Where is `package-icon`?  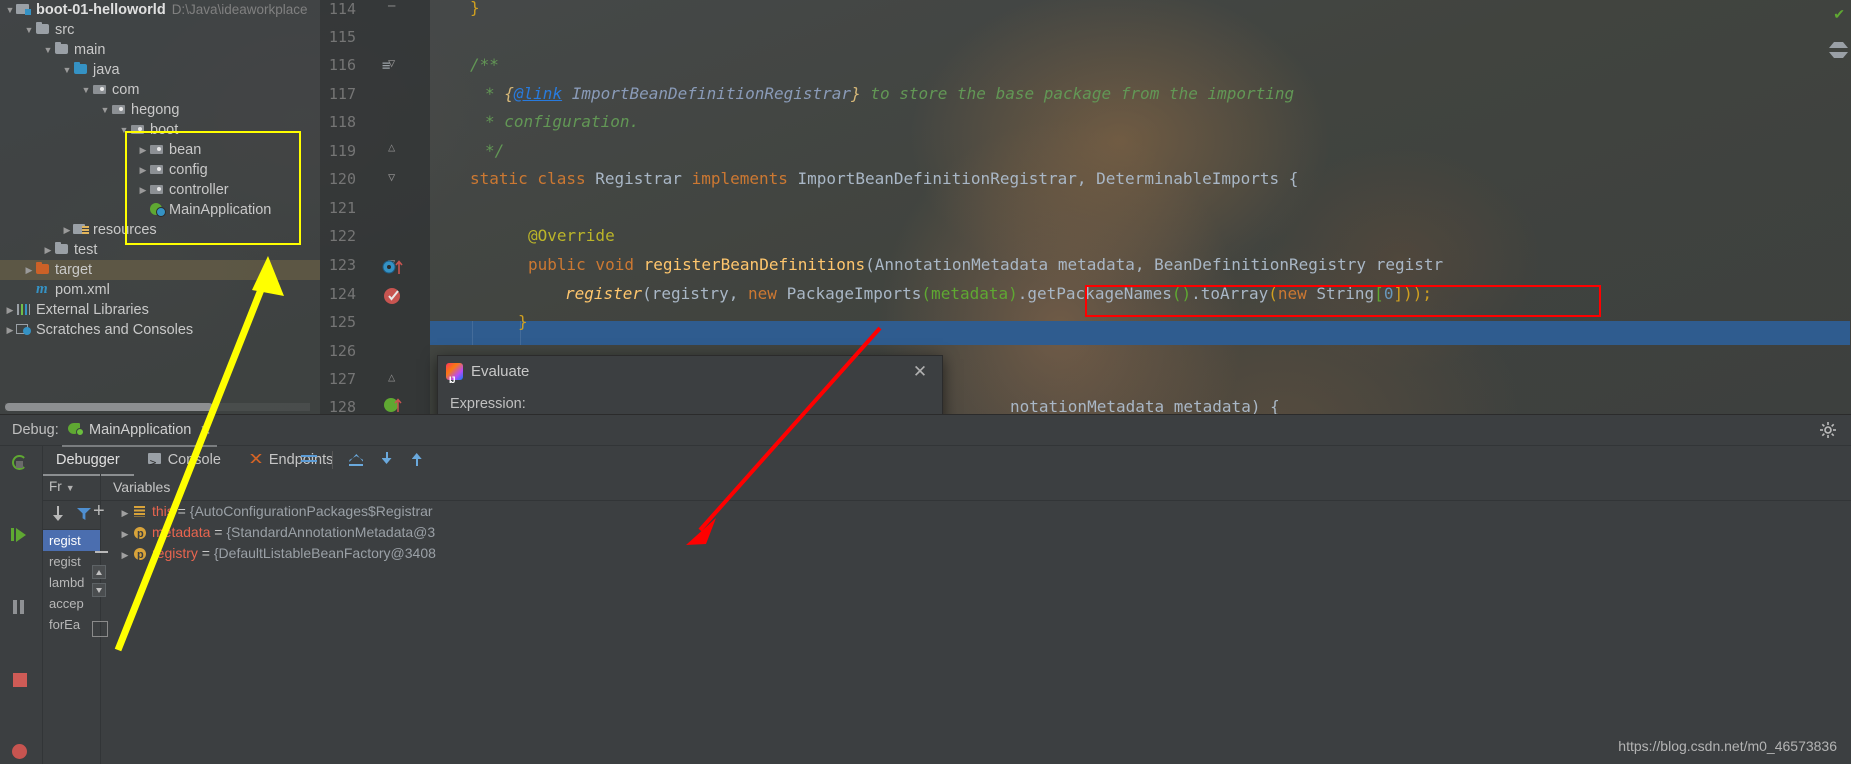 package-icon is located at coordinates (100, 89).